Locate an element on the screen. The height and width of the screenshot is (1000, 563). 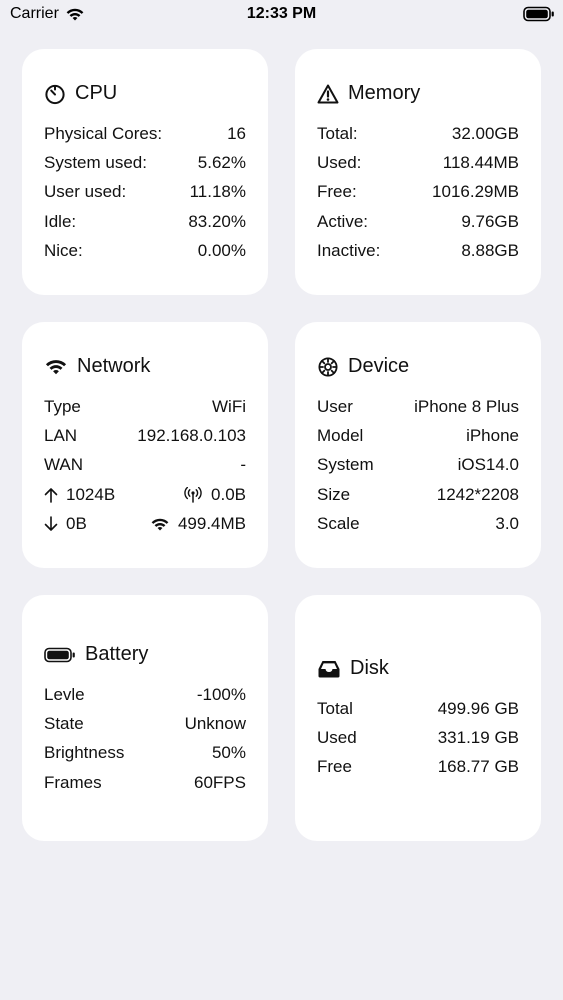
status-bar: Carrier 12:33 PM is located at coordinates (281, 15).